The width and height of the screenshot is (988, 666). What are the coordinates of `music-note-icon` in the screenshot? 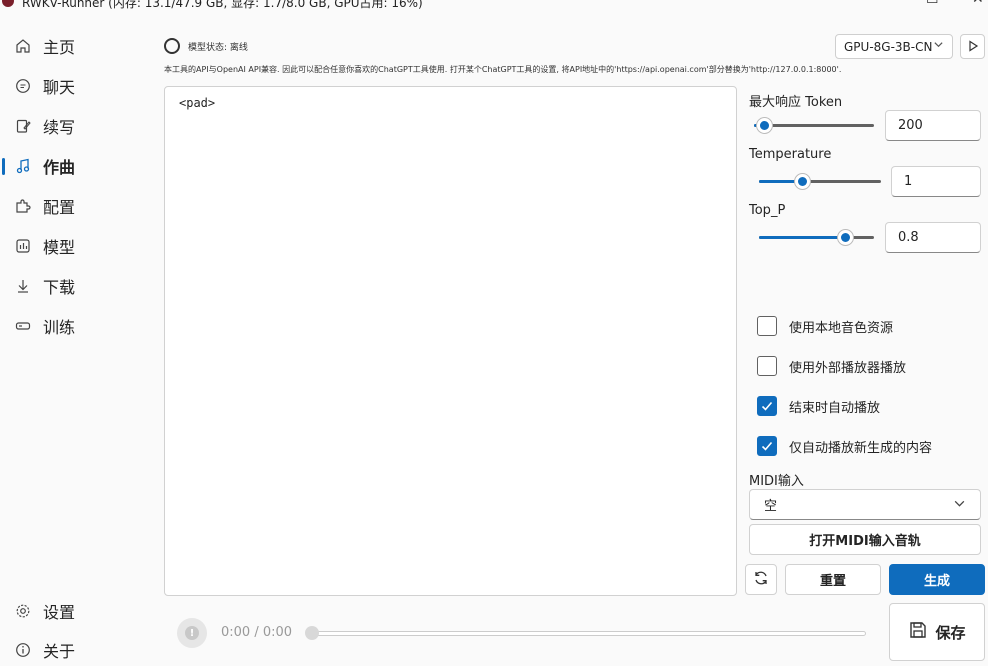 It's located at (23, 166).